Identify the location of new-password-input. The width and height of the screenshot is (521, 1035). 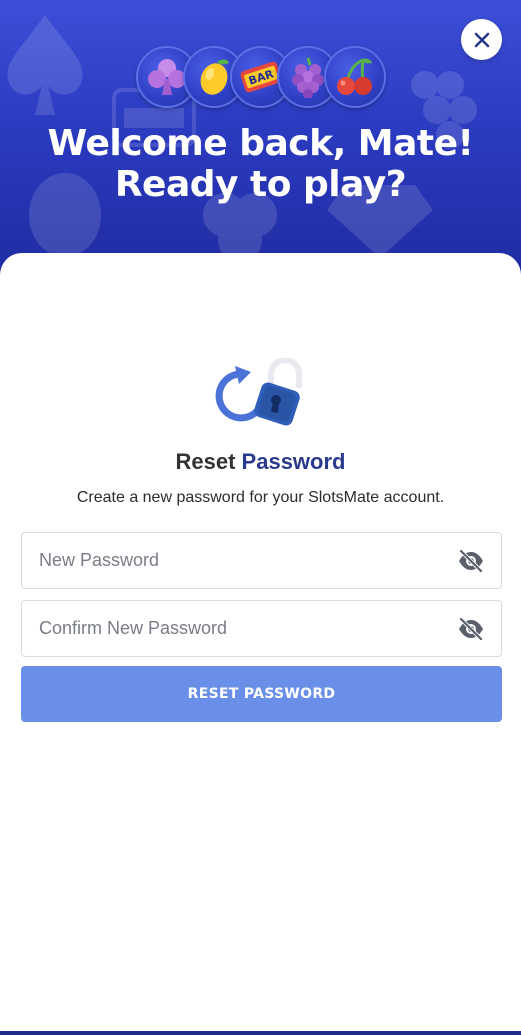
(232, 560).